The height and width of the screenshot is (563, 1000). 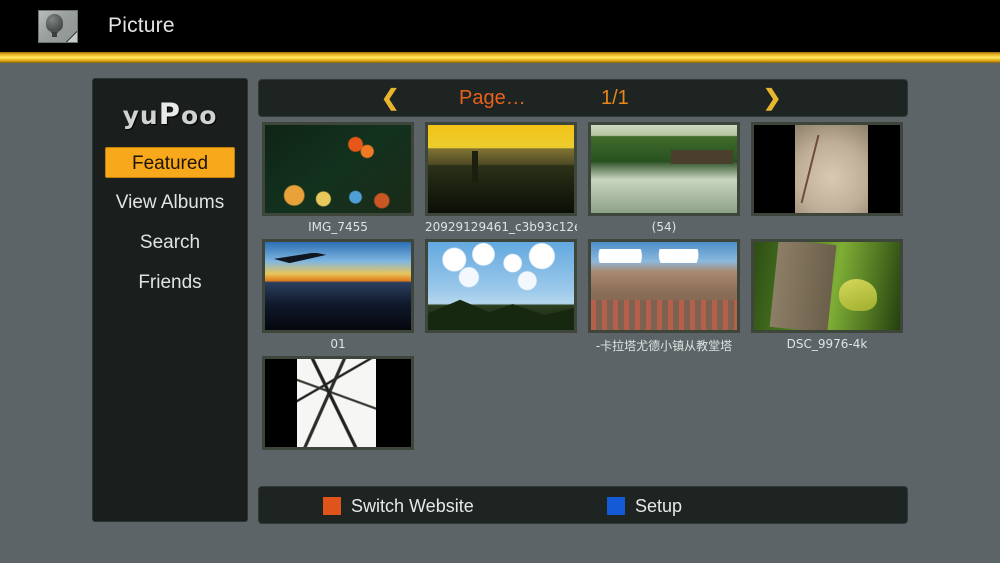 I want to click on thumbnail-caption: 01, so click(x=338, y=344).